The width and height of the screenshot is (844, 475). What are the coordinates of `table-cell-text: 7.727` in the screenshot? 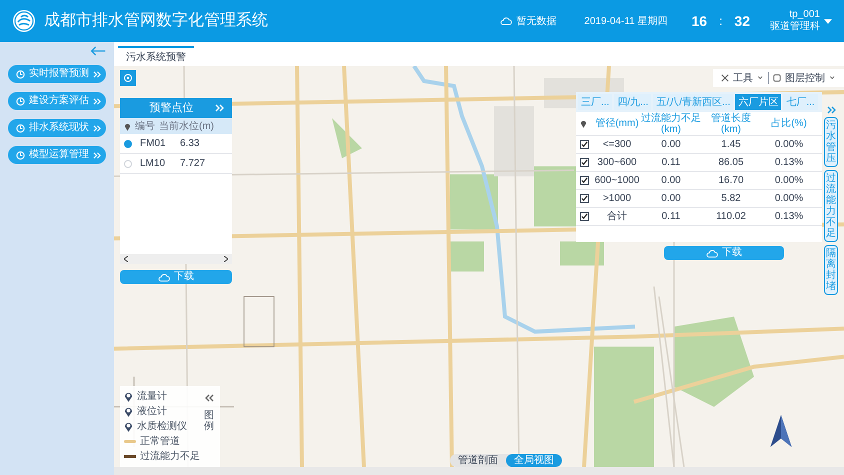 It's located at (193, 164).